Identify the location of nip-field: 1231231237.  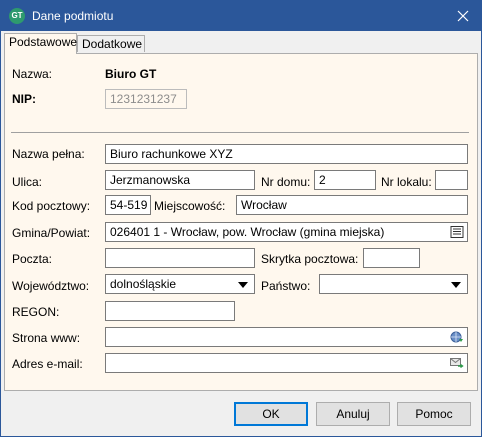
(146, 99).